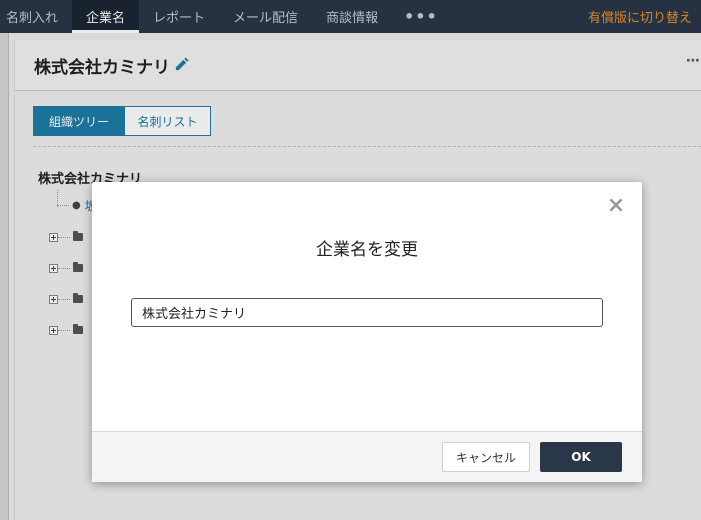  I want to click on company-name-input, so click(367, 312).